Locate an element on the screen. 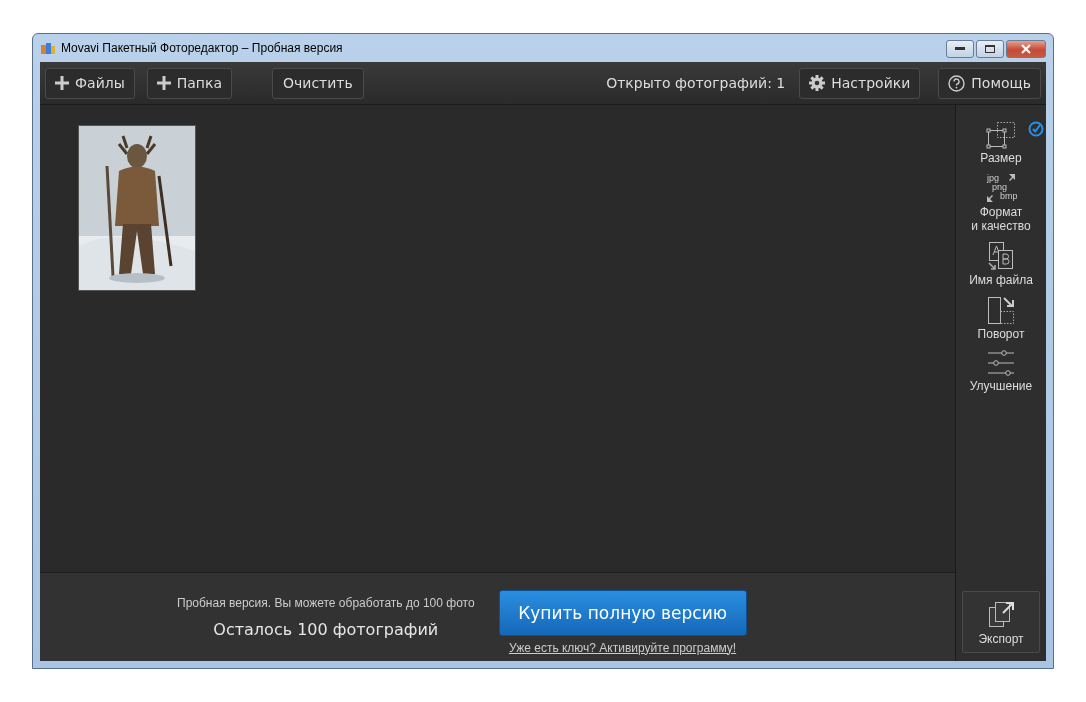 The width and height of the screenshot is (1086, 702). help-icon is located at coordinates (957, 83).